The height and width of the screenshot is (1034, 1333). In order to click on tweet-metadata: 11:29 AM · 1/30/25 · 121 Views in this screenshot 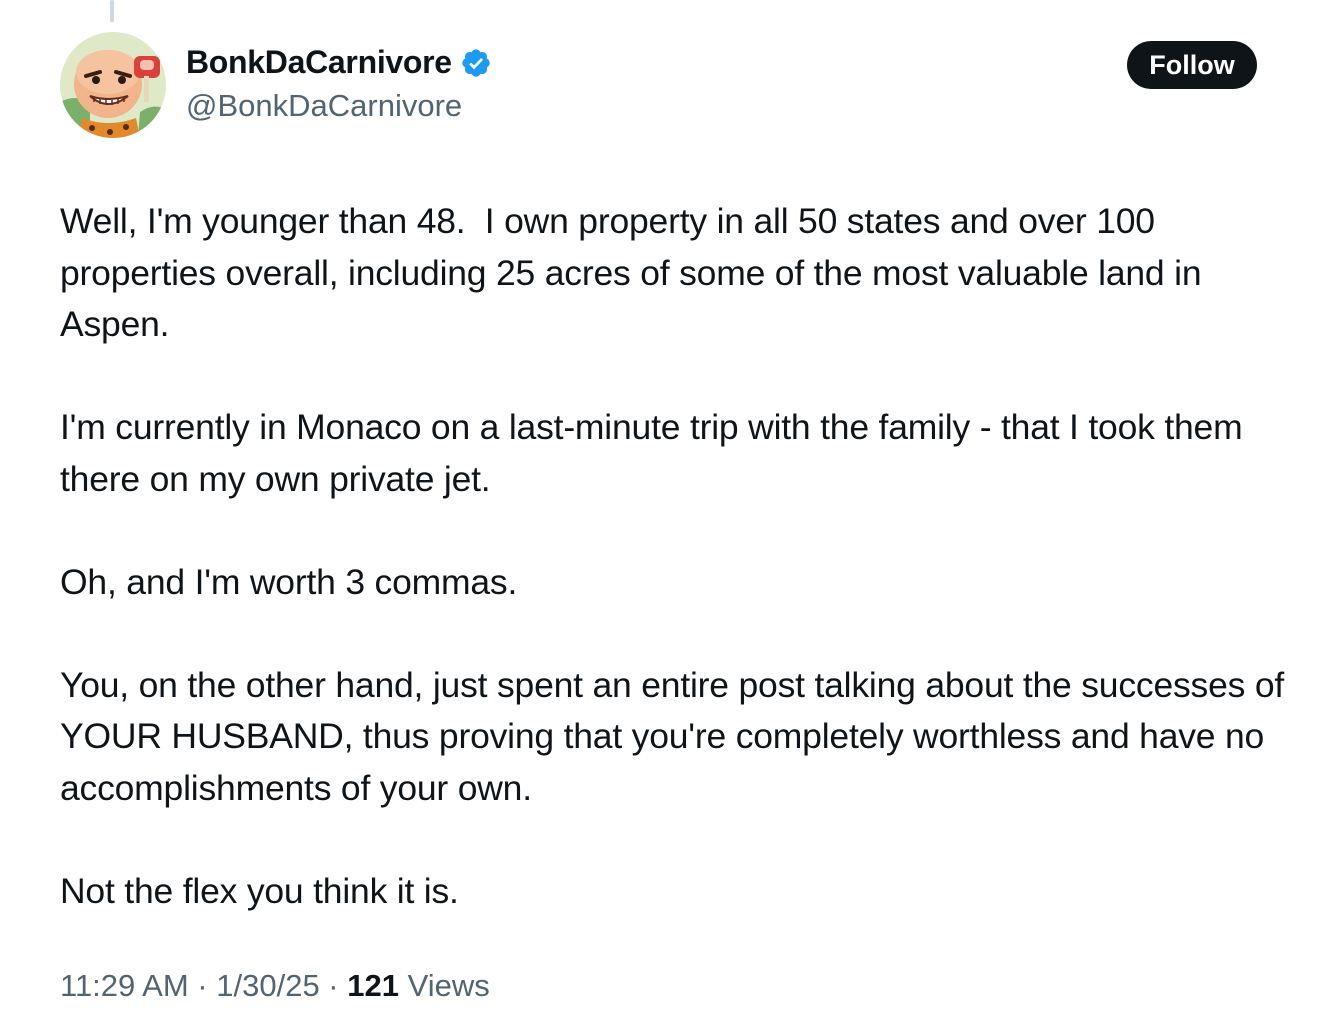, I will do `click(275, 986)`.